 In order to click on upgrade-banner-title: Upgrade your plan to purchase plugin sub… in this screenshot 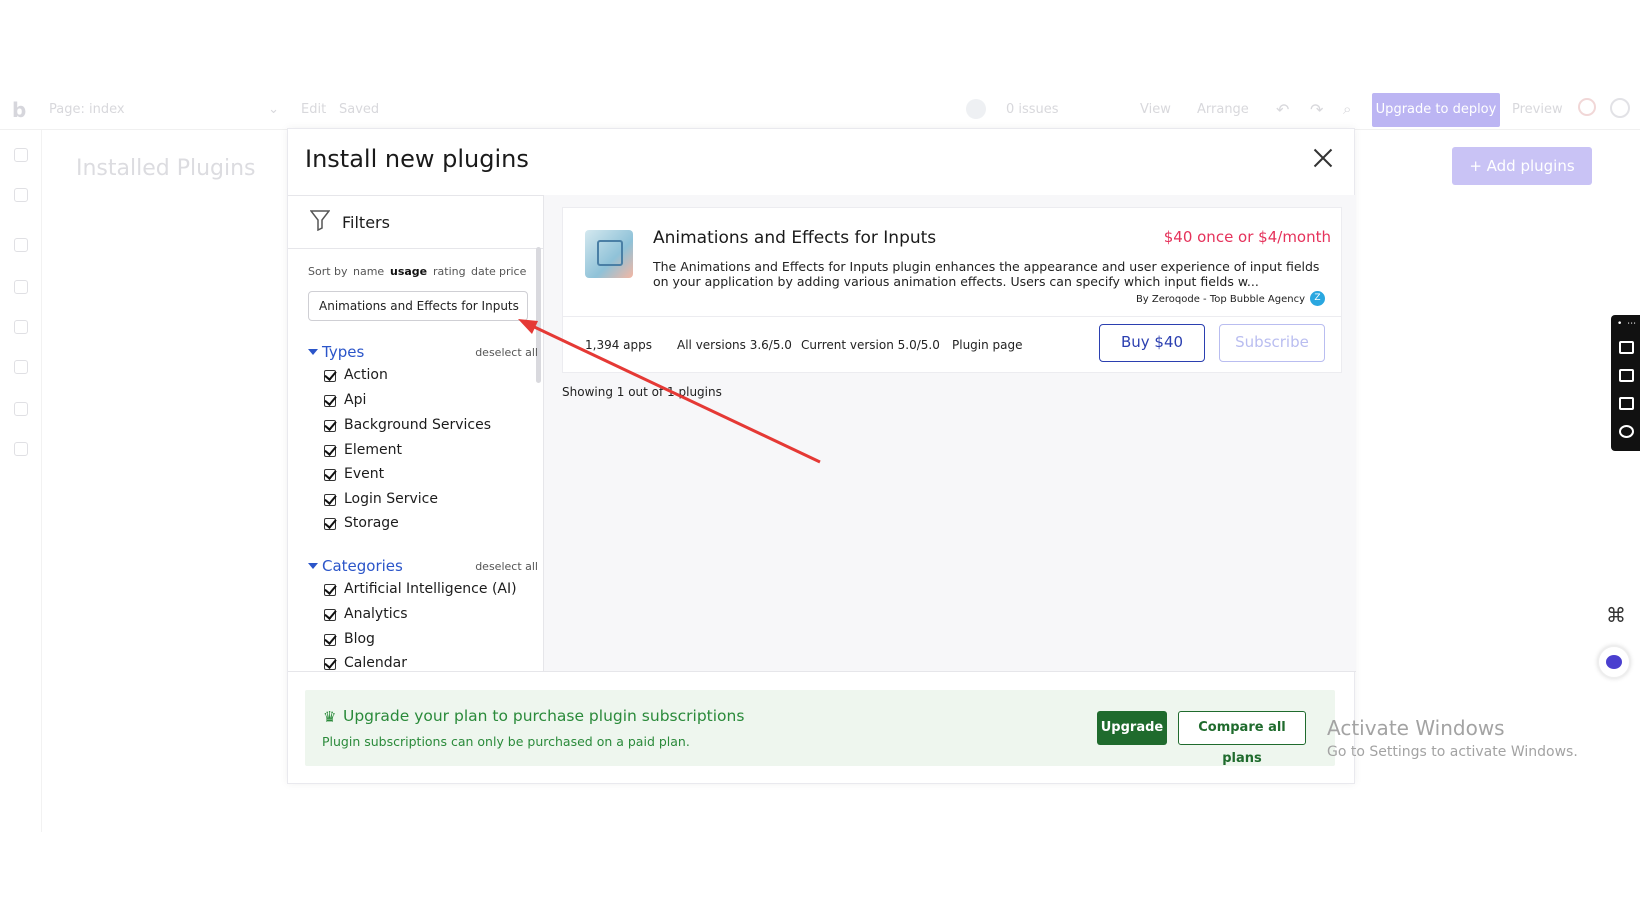, I will do `click(544, 716)`.